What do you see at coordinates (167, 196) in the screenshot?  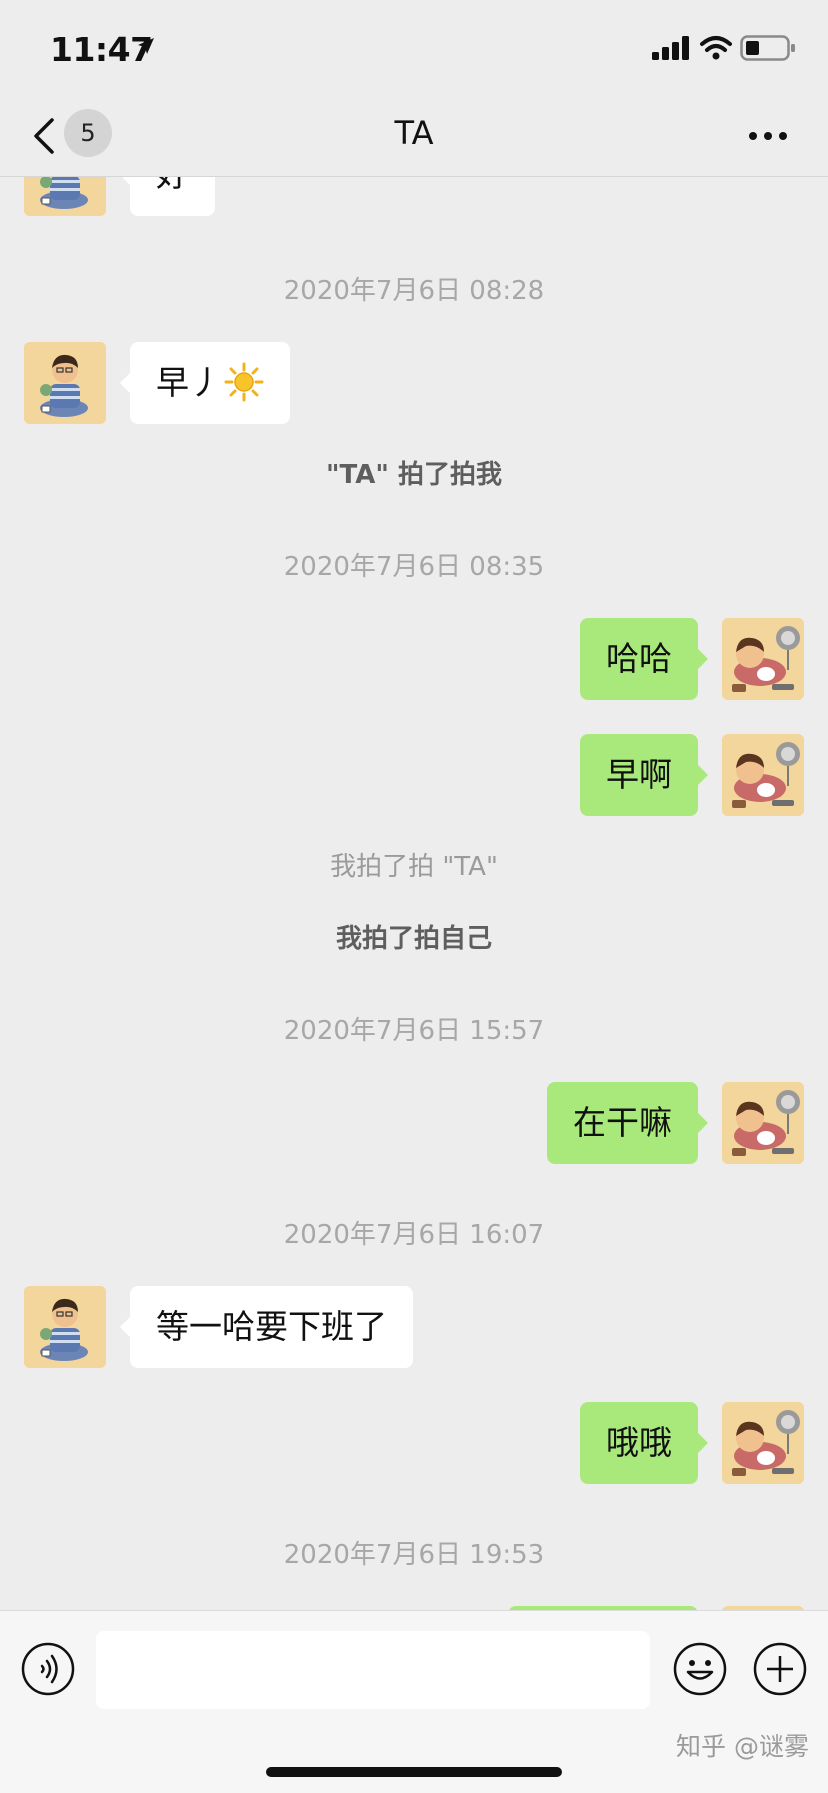 I see `message-bubble: 好` at bounding box center [167, 196].